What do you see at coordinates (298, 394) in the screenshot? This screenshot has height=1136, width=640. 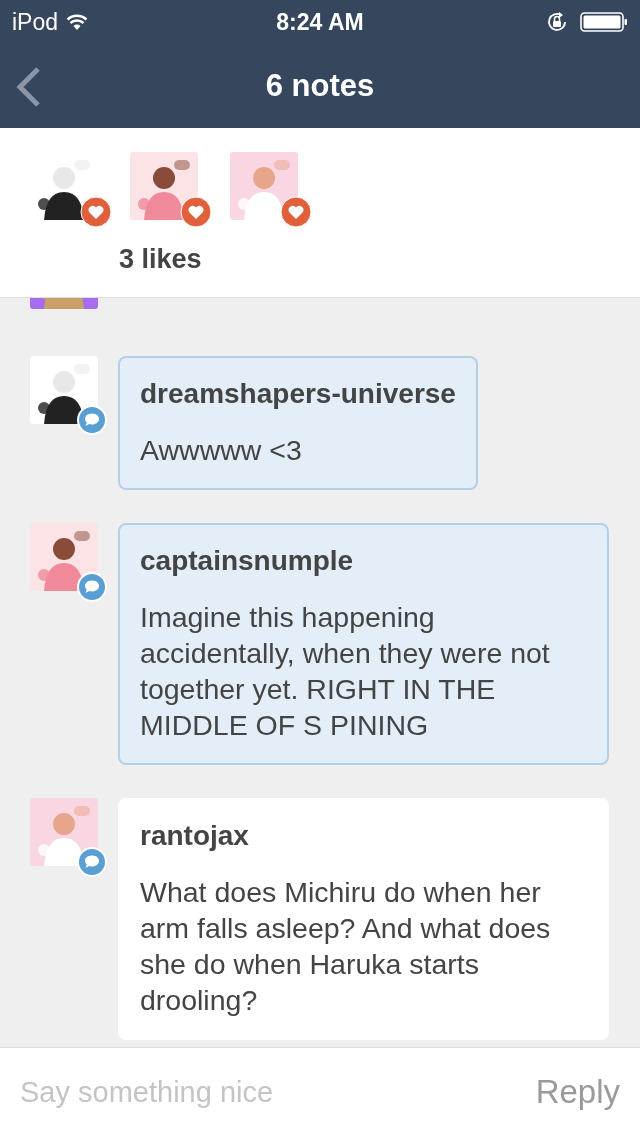 I see `comment-username: dreamshapers-universe` at bounding box center [298, 394].